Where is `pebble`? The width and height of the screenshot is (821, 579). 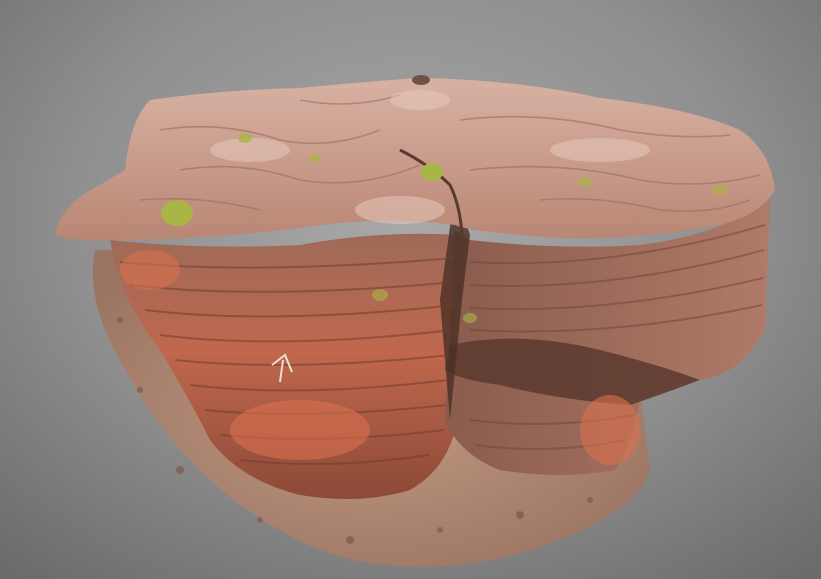 pebble is located at coordinates (421, 80).